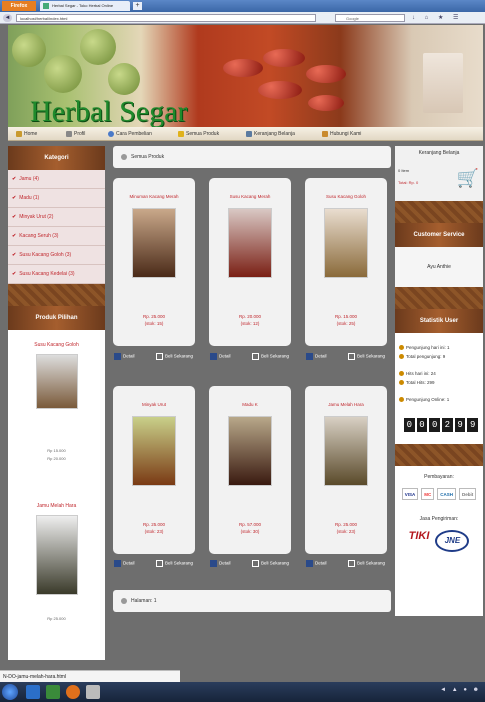 This screenshot has height=702, width=485. I want to click on featured-product-price: Rp 15.000, so click(56, 450).